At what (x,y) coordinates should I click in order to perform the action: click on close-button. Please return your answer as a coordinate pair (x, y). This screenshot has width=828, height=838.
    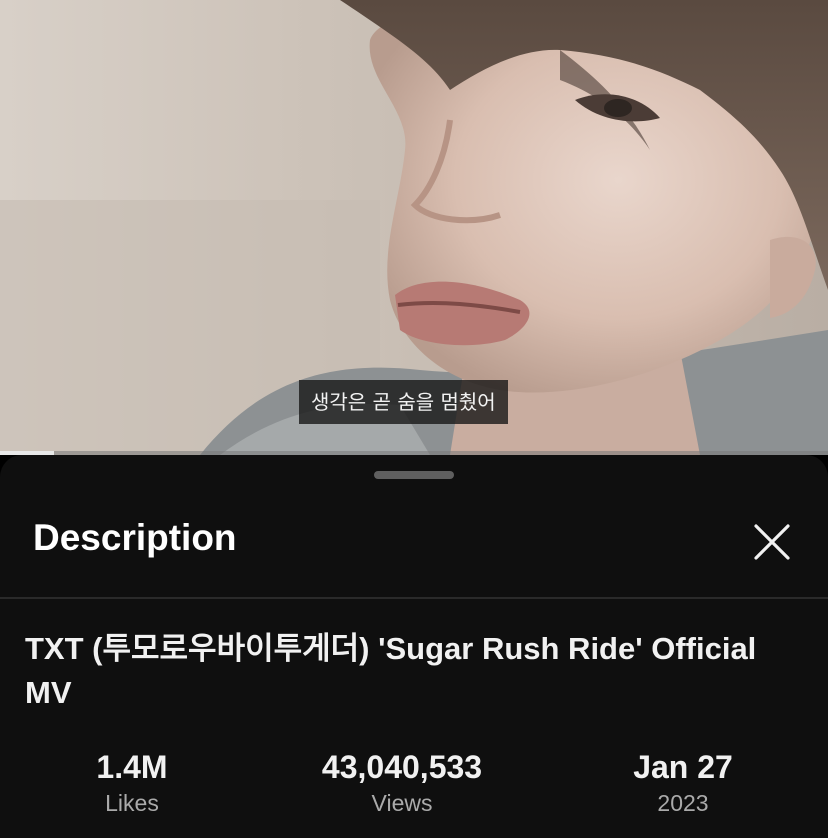
    Looking at the image, I should click on (772, 542).